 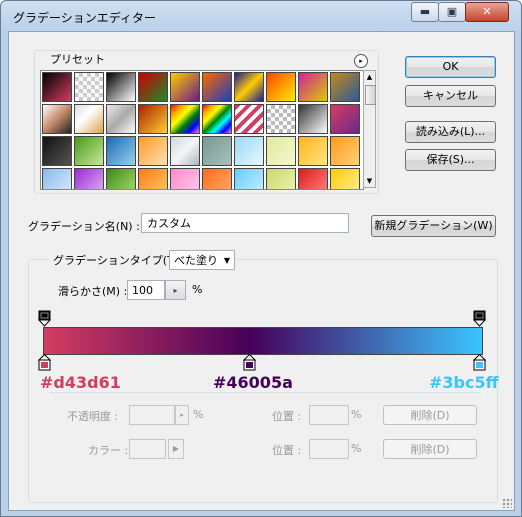 What do you see at coordinates (196, 260) in the screenshot?
I see `gradient-type-value: べた塗り` at bounding box center [196, 260].